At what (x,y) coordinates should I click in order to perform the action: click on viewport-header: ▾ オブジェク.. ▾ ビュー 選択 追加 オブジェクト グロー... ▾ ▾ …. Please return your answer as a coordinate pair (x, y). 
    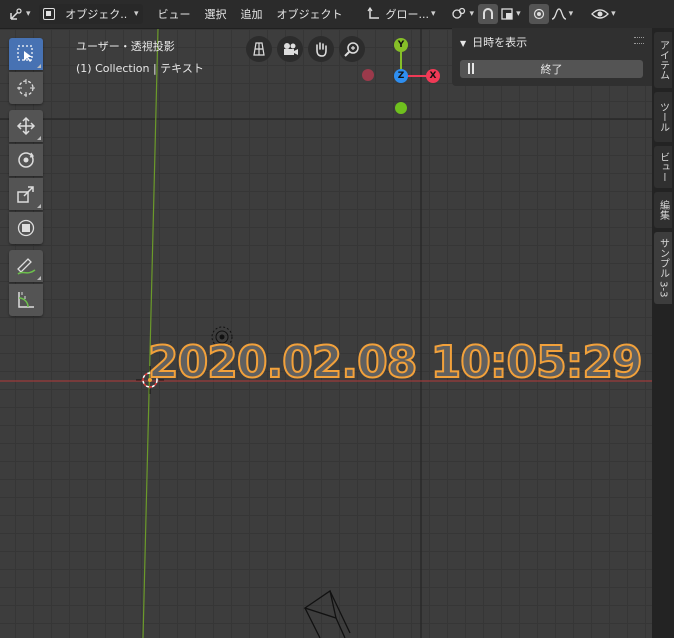
    Looking at the image, I should click on (337, 14).